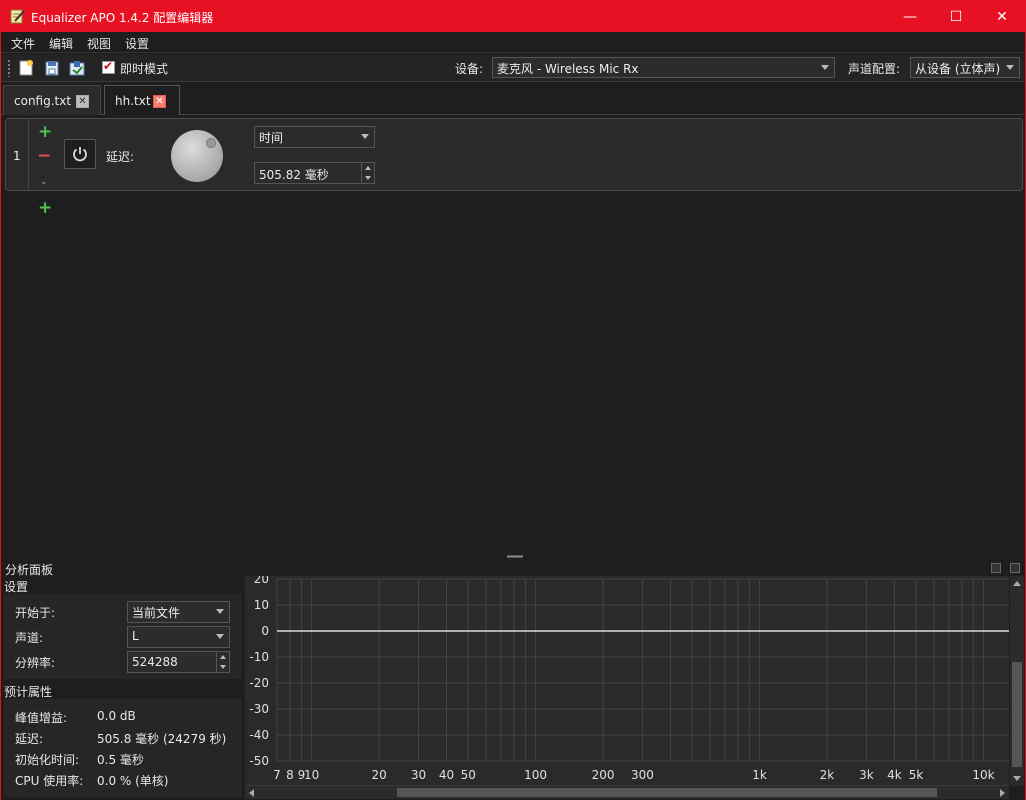  What do you see at coordinates (314, 137) in the screenshot?
I see `delay-unit-select: 时间` at bounding box center [314, 137].